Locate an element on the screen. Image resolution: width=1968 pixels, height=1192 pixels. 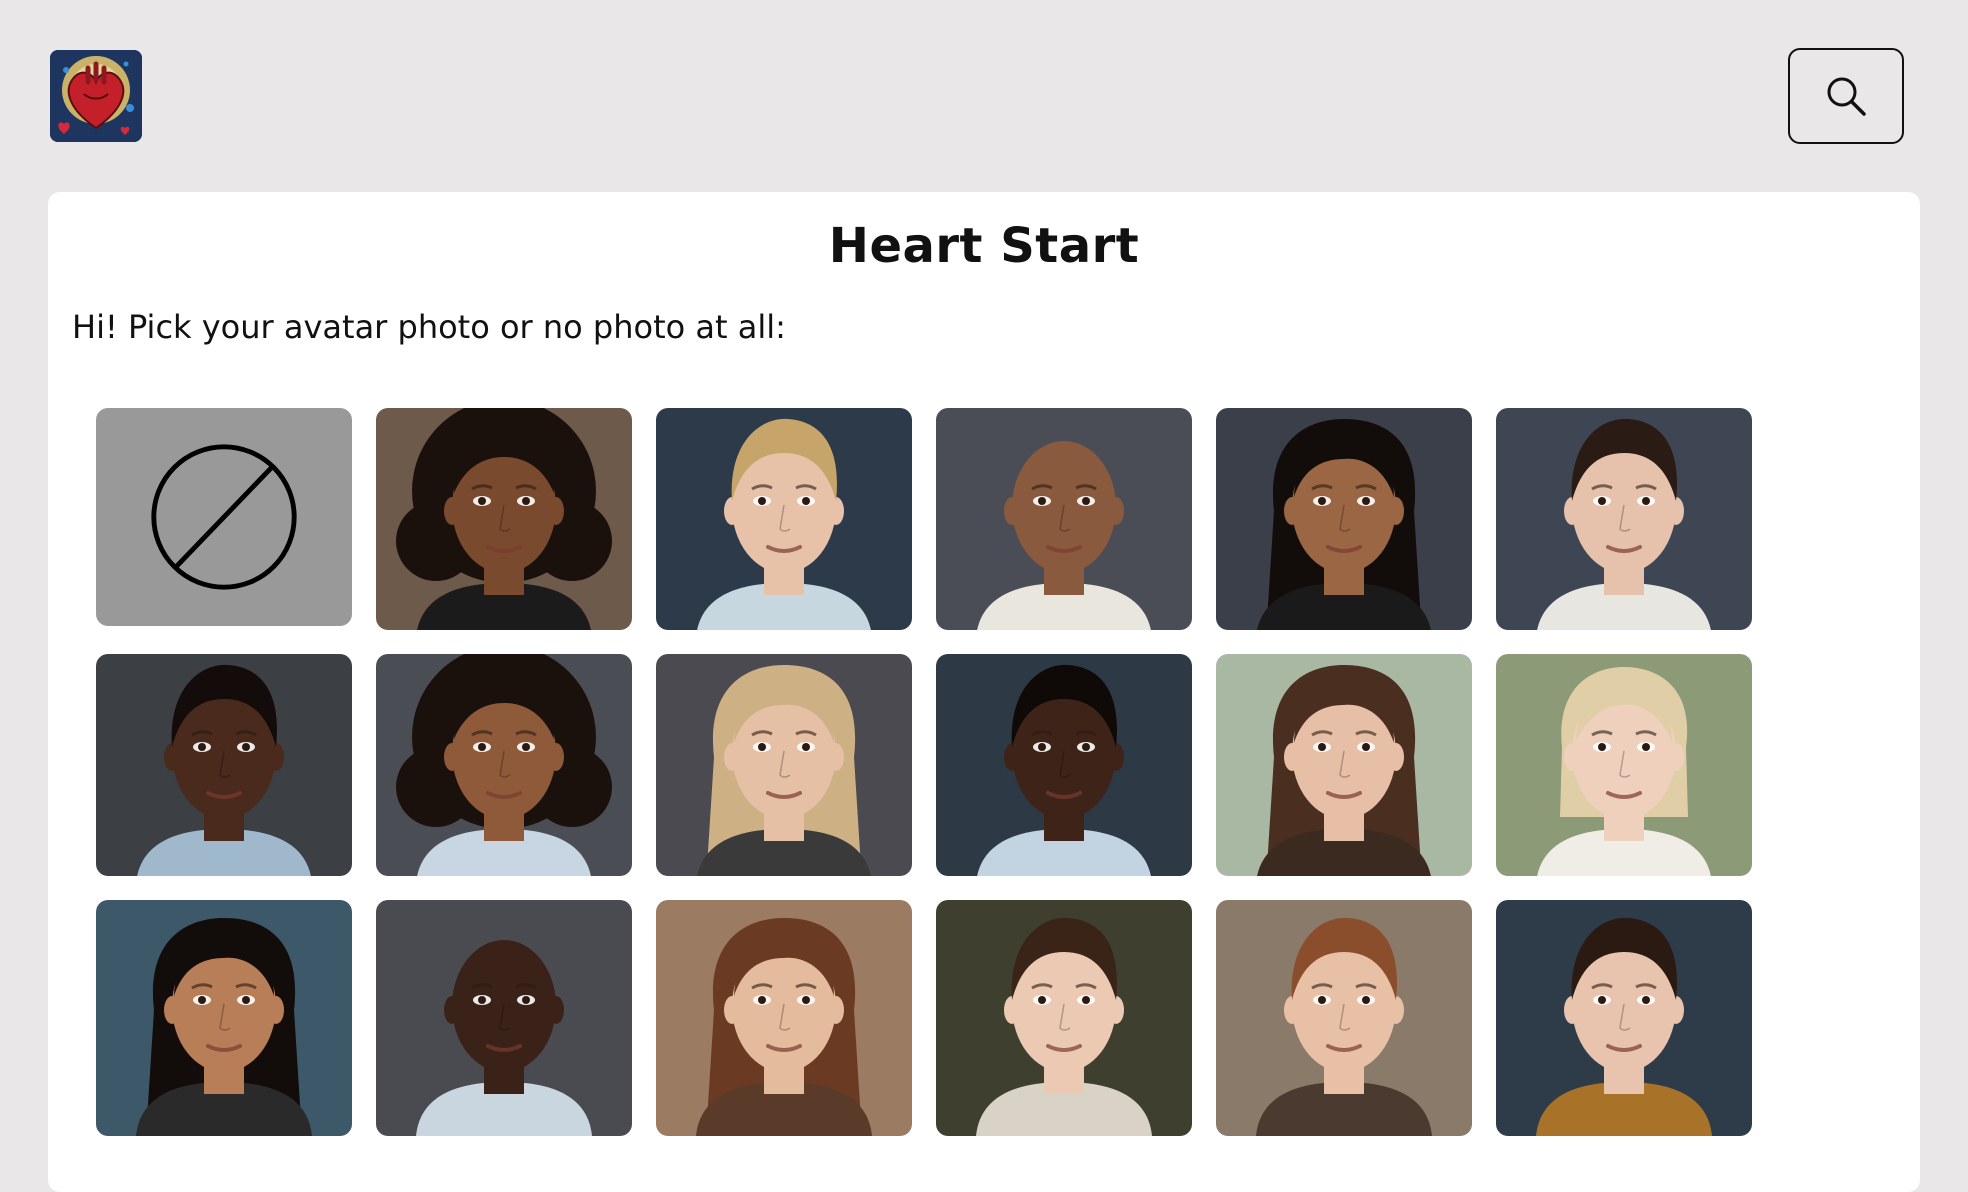
no-photo-icon is located at coordinates (224, 517).